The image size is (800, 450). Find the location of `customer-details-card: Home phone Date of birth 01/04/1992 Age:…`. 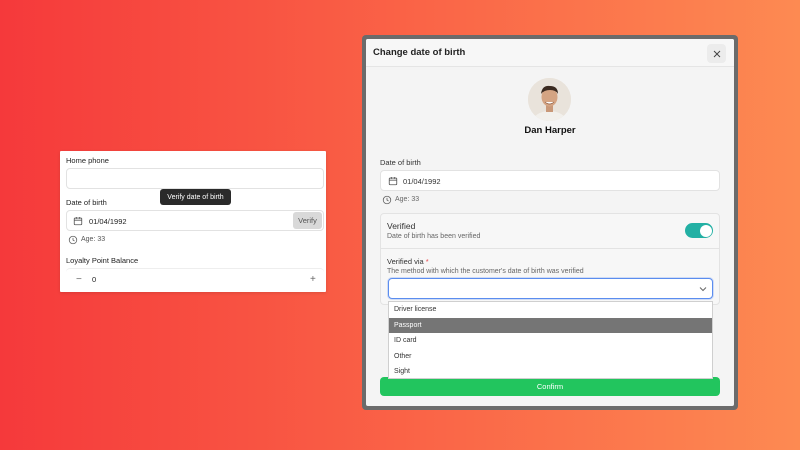

customer-details-card: Home phone Date of birth 01/04/1992 Age:… is located at coordinates (193, 221).